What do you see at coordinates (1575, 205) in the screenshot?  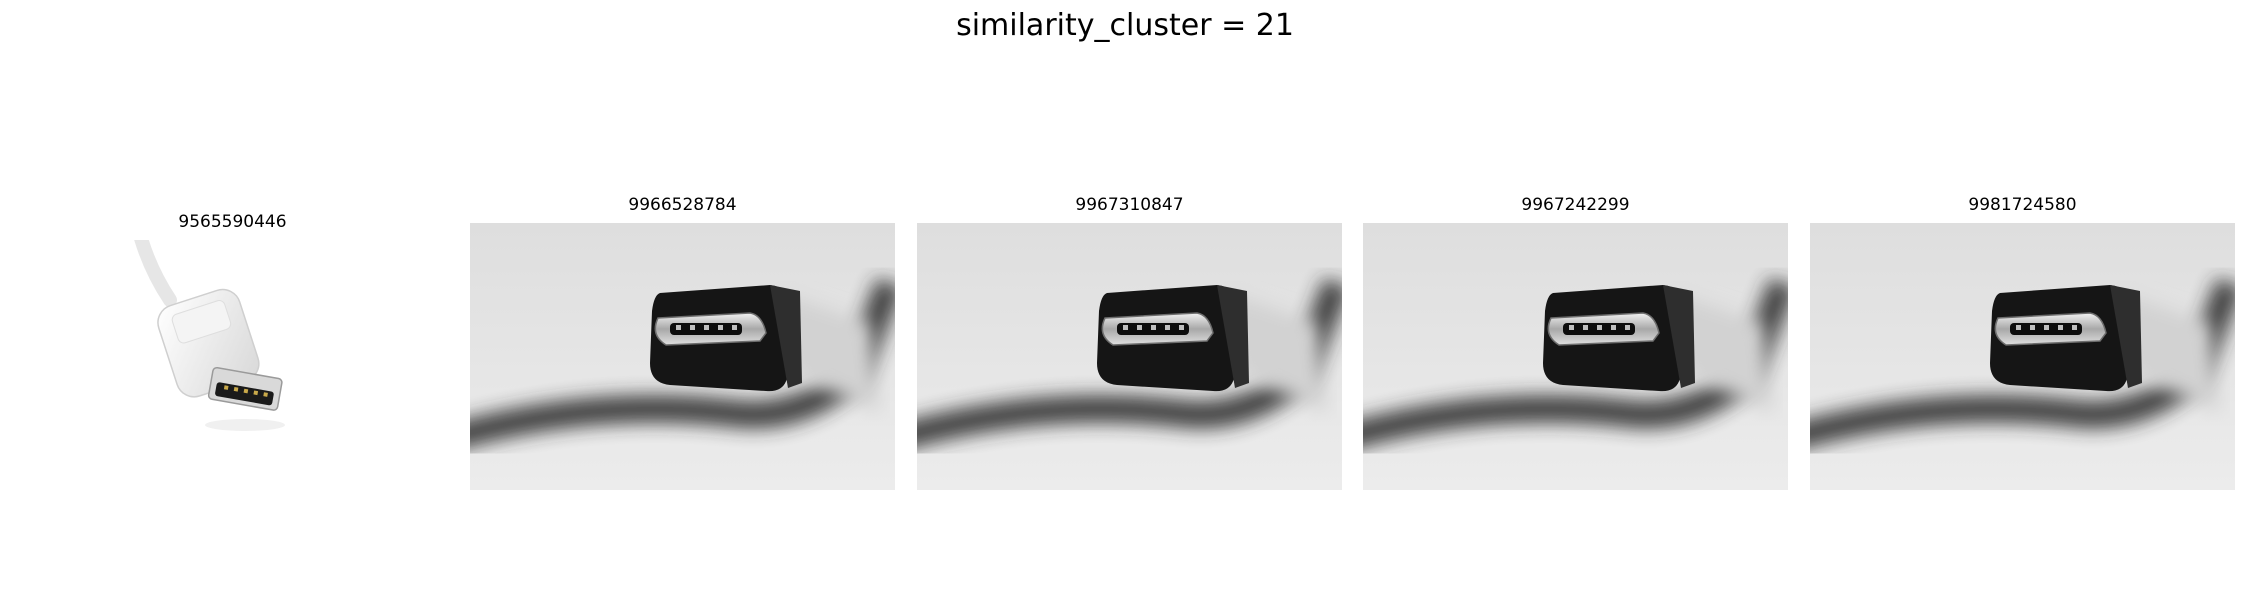 I see `image-id-label: 9967242299` at bounding box center [1575, 205].